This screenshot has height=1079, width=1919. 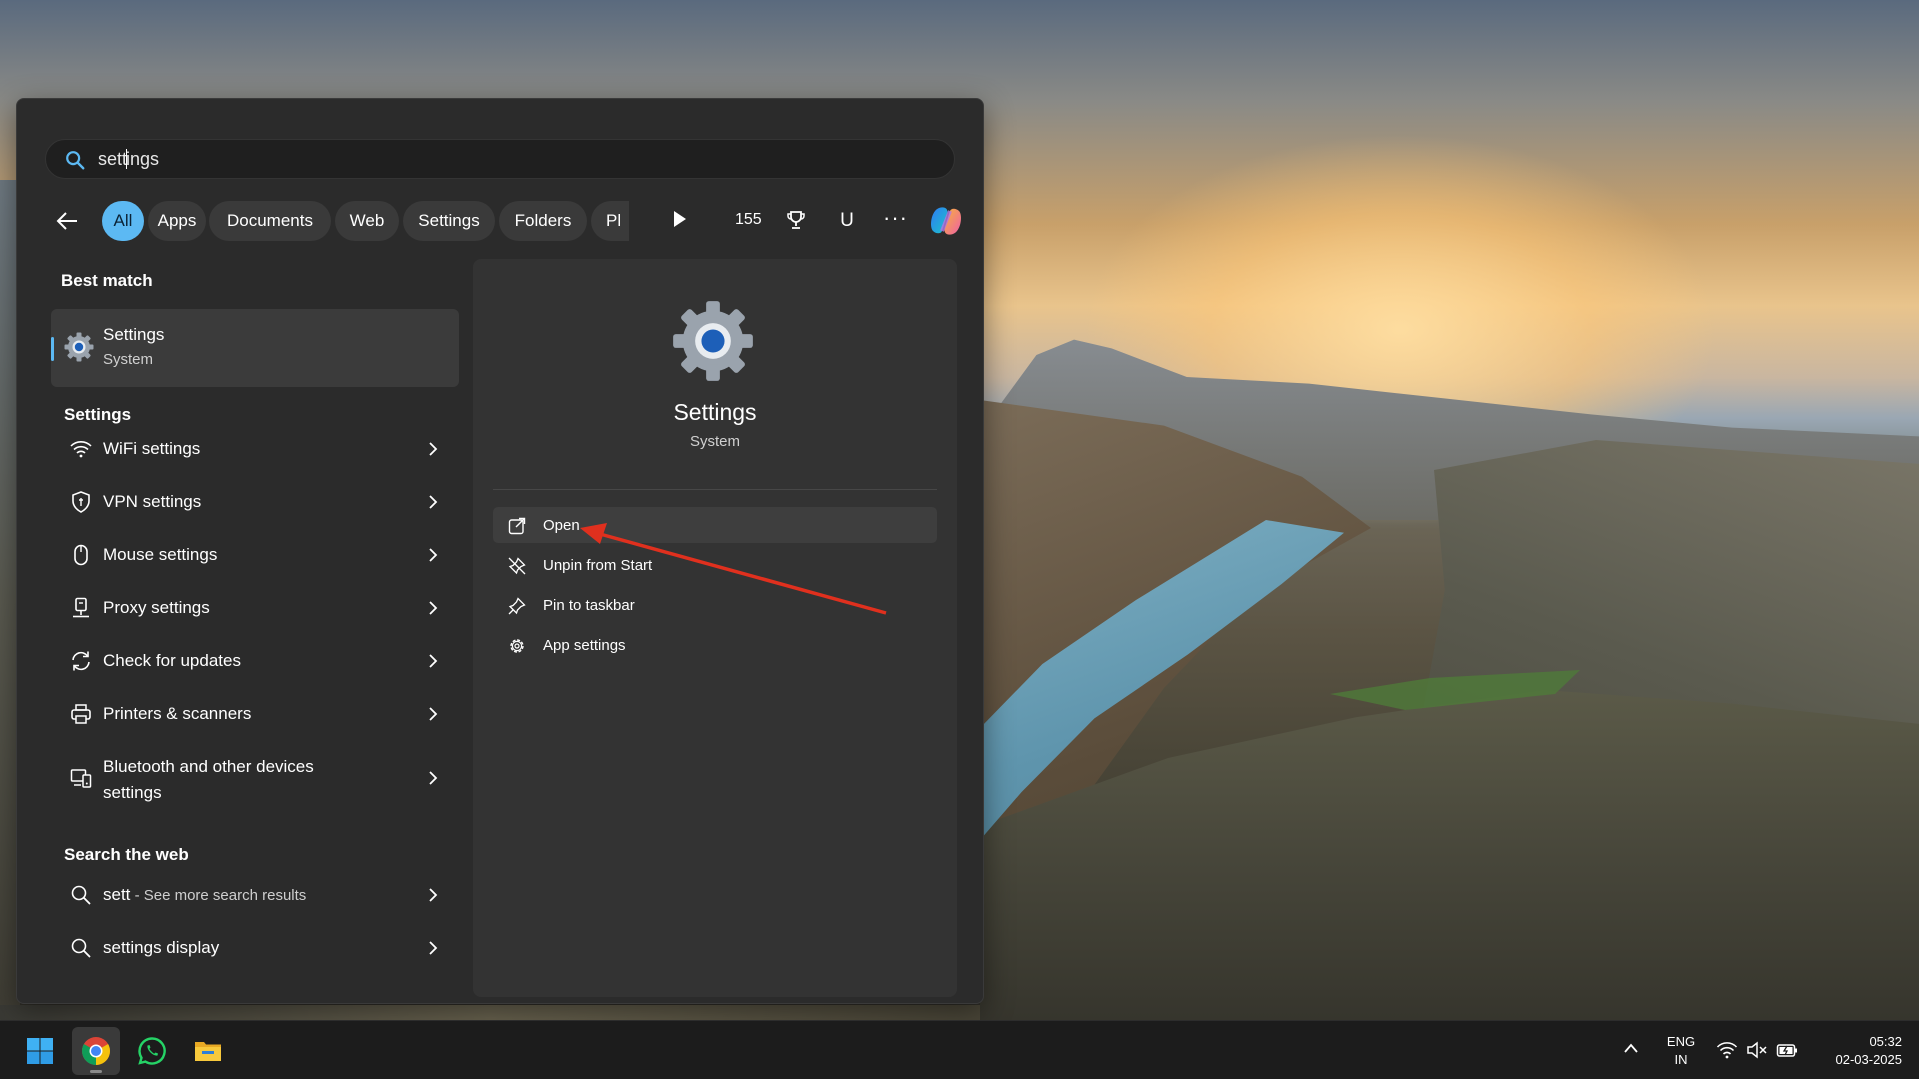 I want to click on action-label: Unpin from Start, so click(x=598, y=565).